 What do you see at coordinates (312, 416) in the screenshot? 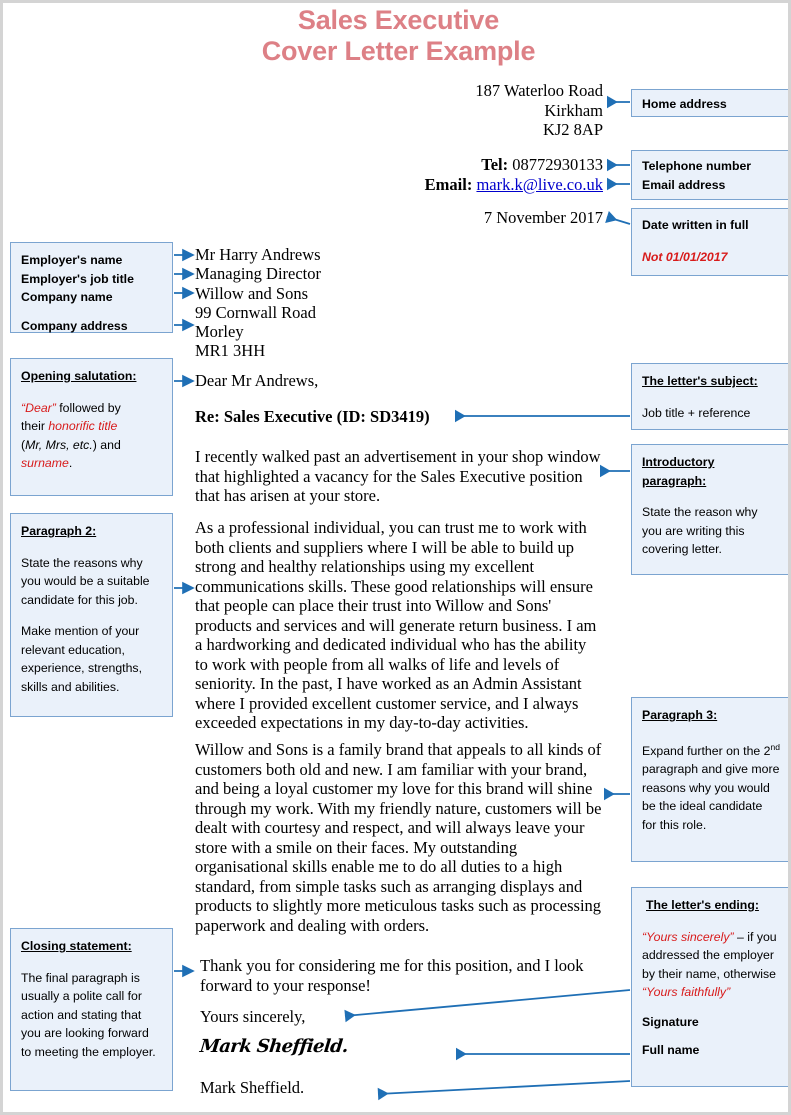
I see `letter-subject-line: Re: Sales Executive (ID: SD3419)` at bounding box center [312, 416].